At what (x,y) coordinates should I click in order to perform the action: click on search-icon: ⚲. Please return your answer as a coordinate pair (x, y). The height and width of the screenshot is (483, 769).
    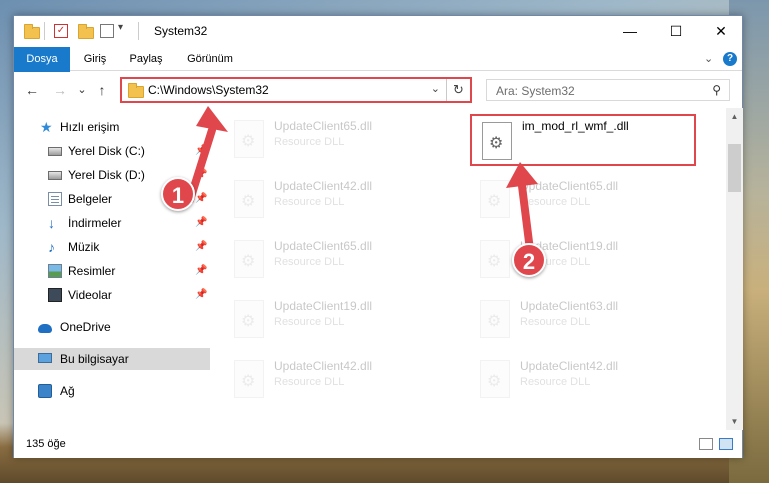
    Looking at the image, I should click on (716, 90).